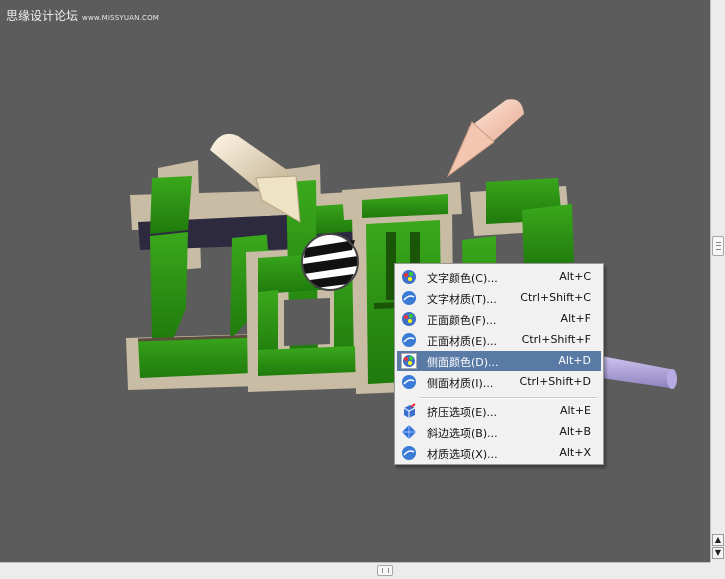 This screenshot has width=725, height=579. Describe the element at coordinates (485, 138) in the screenshot. I see `arrow-peach` at that location.